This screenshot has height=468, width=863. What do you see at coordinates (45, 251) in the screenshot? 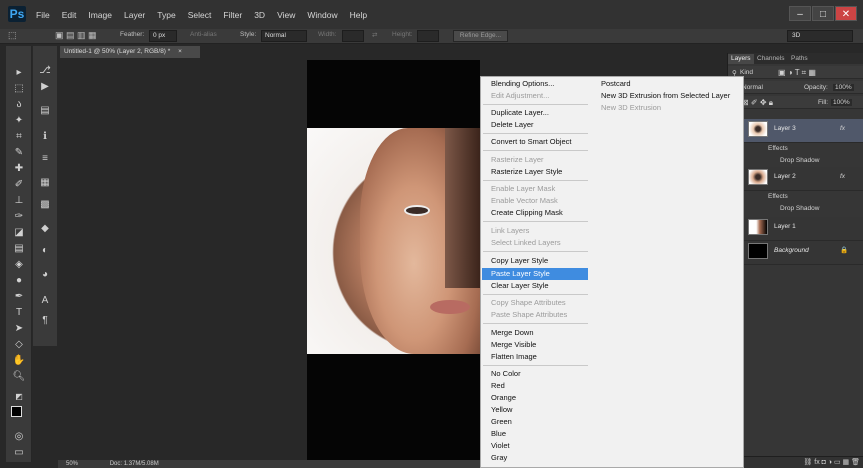
I see `adjustments-icon: ◐` at bounding box center [45, 251].